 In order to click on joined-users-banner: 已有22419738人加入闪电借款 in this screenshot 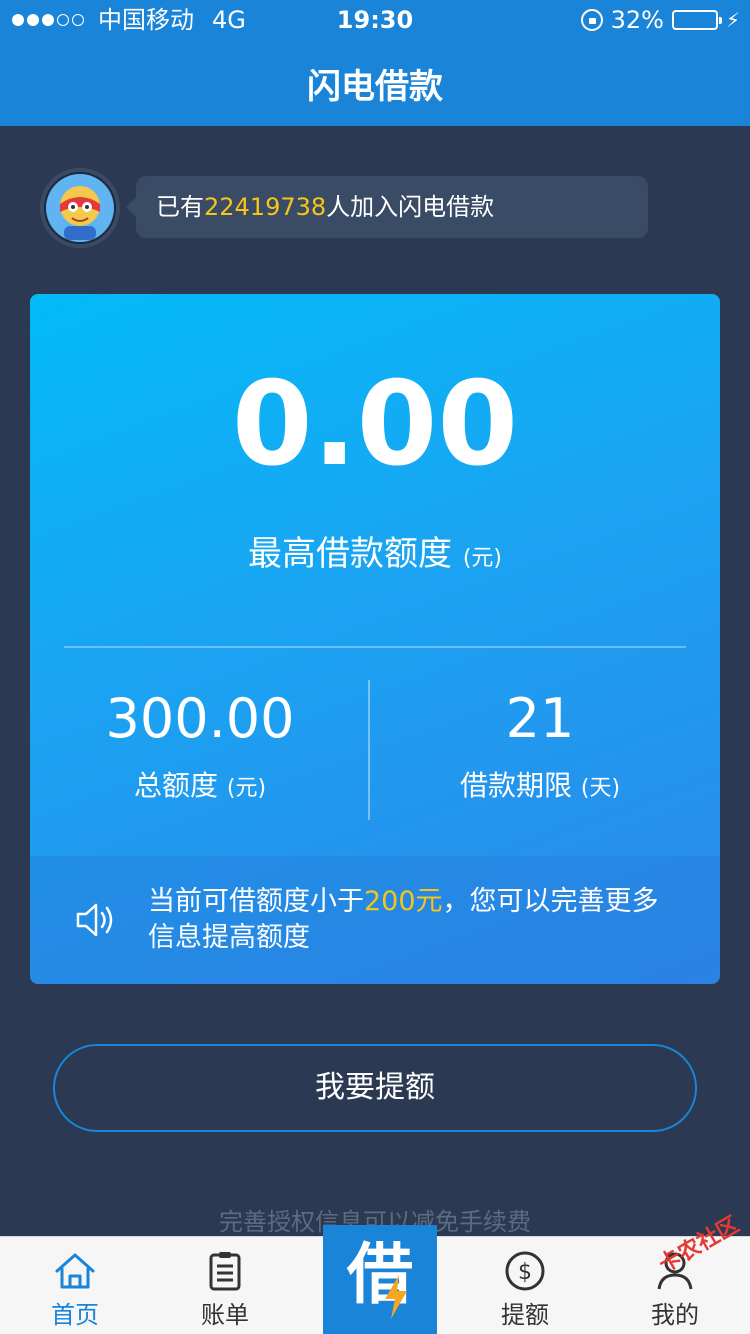, I will do `click(387, 207)`.